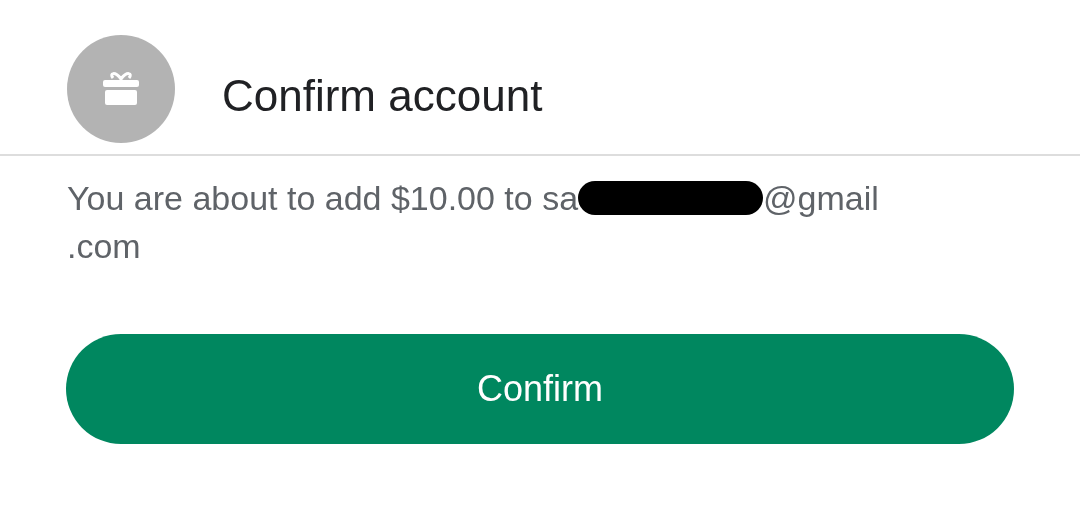  I want to click on message-text: You are about to add $10.00 to sa, so click(323, 198).